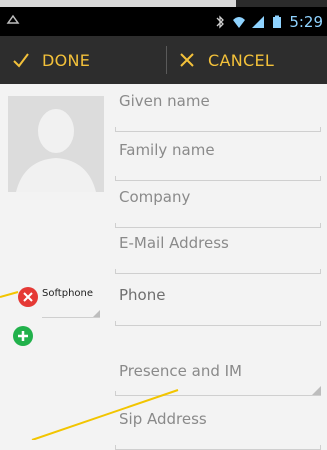 Image resolution: width=327 pixels, height=450 pixels. What do you see at coordinates (9, 294) in the screenshot?
I see `annotation-line-top` at bounding box center [9, 294].